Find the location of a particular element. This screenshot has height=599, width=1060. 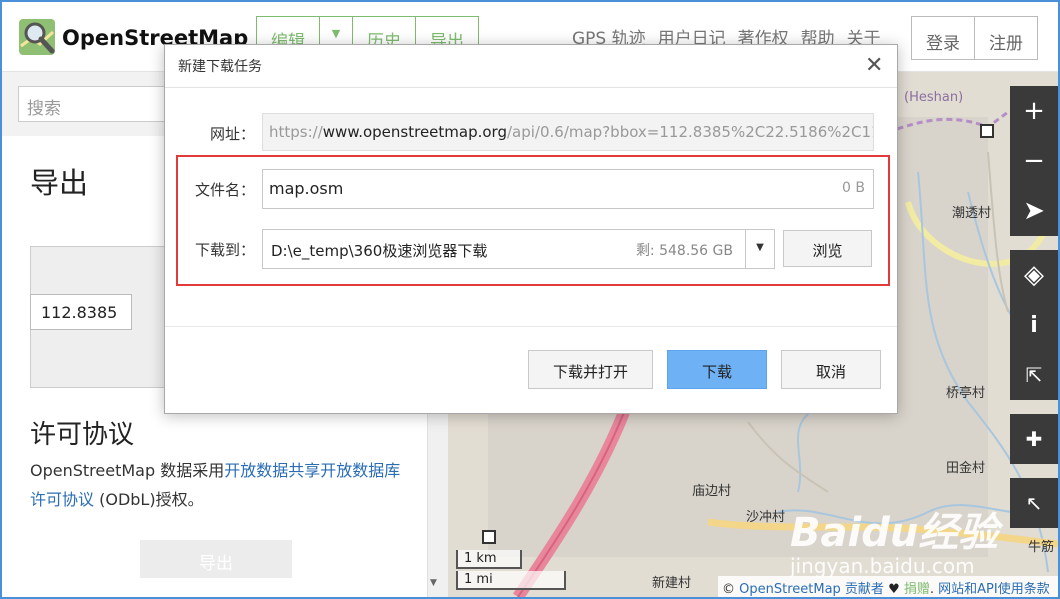

url-host: www.openstreetmap.org is located at coordinates (414, 132).